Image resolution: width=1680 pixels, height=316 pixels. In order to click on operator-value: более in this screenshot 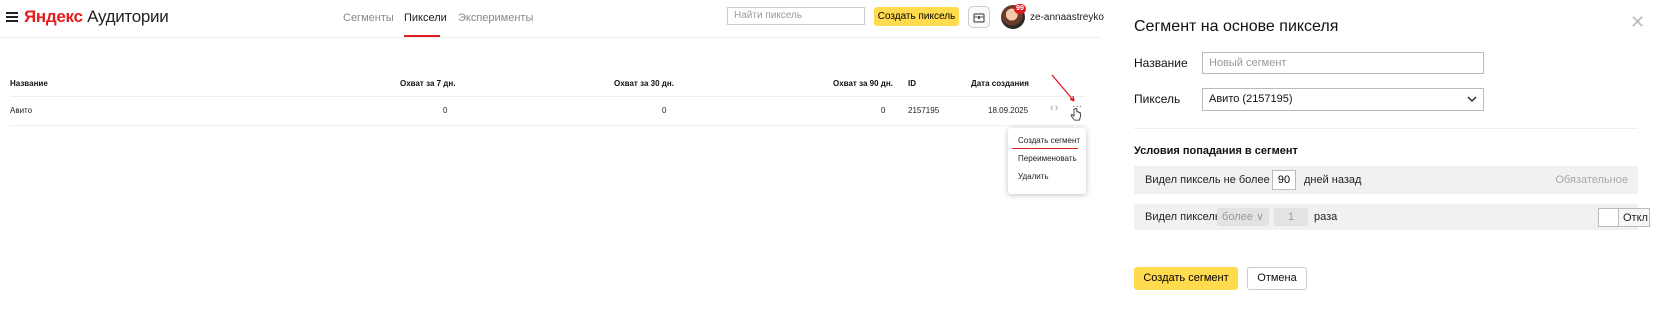, I will do `click(1237, 217)`.